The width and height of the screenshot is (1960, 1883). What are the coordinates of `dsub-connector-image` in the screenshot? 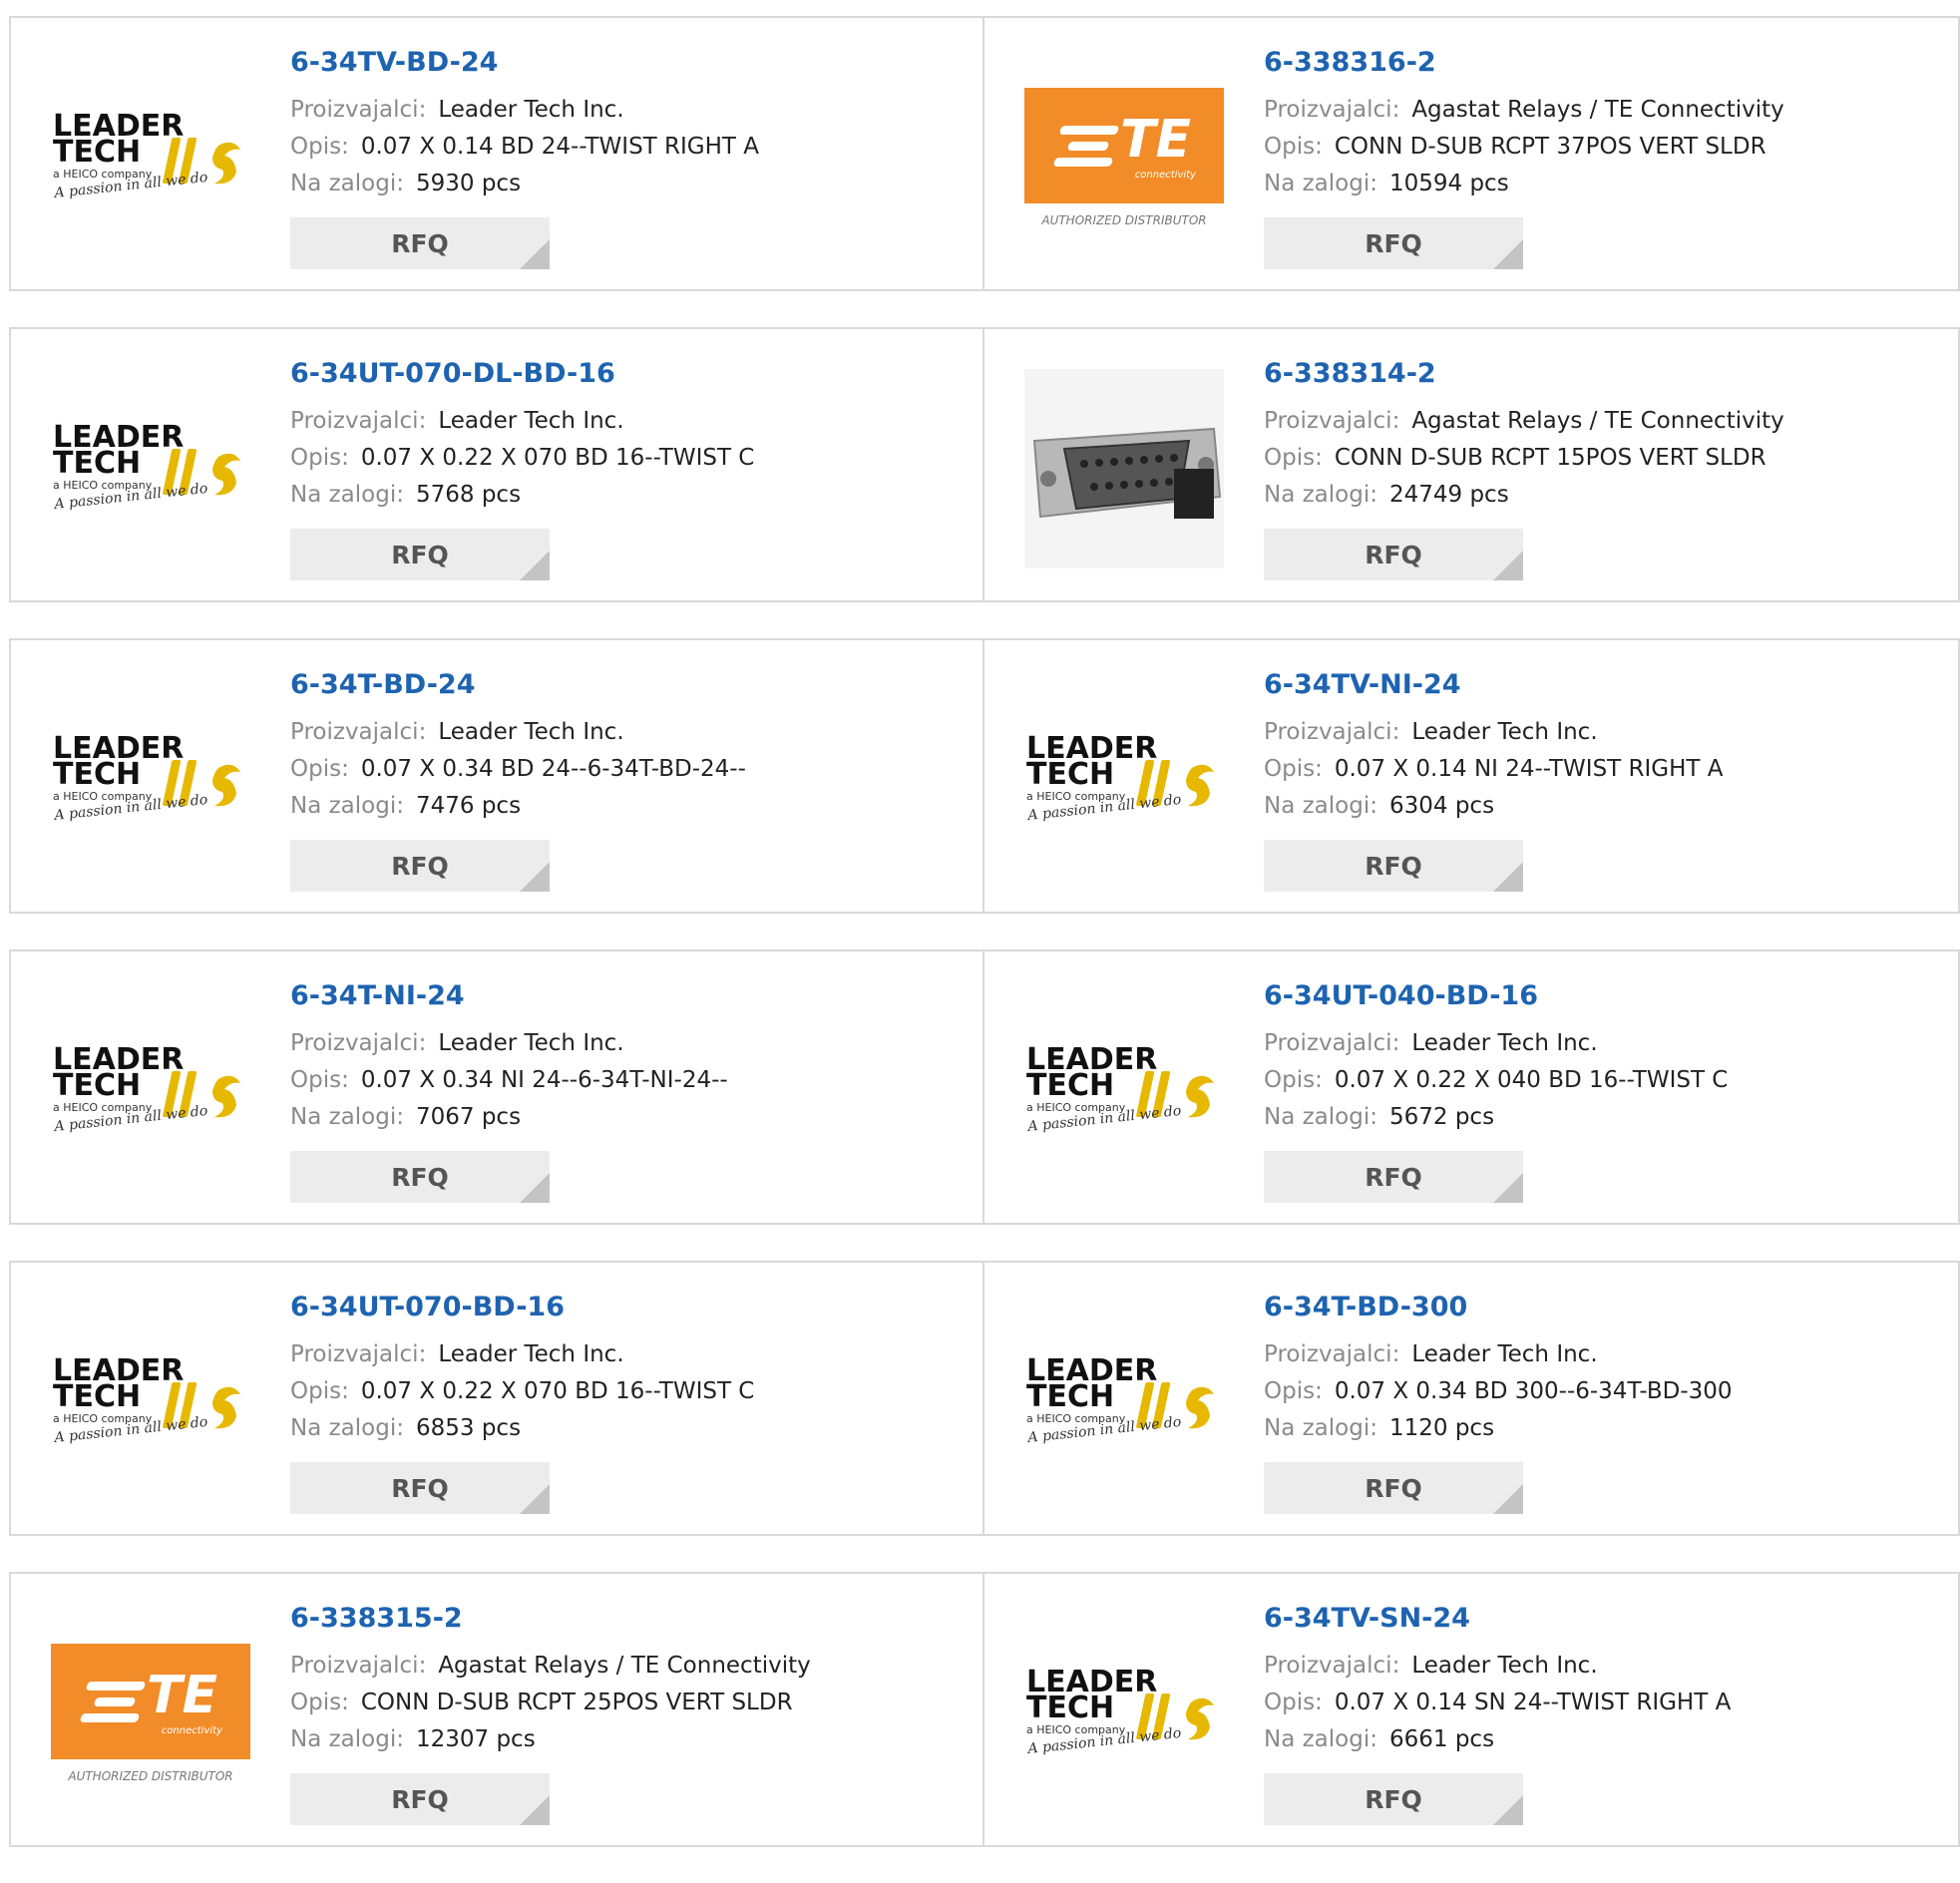 It's located at (1124, 468).